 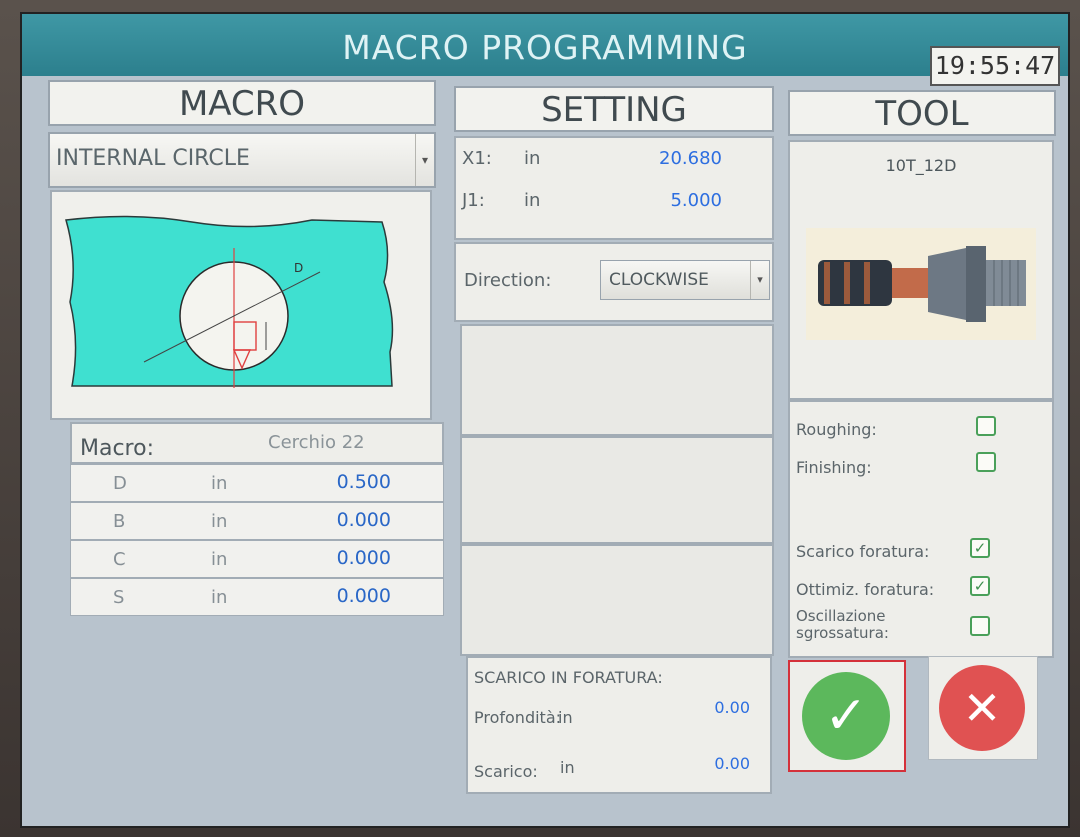 I want to click on option-label: Finishing:, so click(x=834, y=467).